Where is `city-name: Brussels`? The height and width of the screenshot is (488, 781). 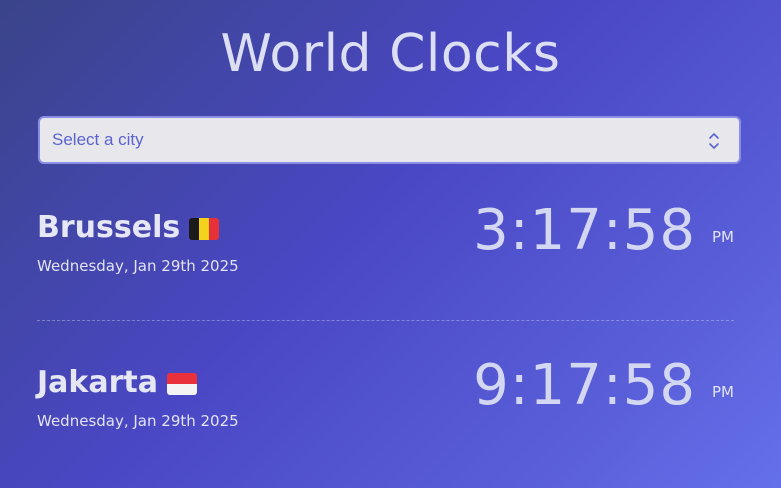 city-name: Brussels is located at coordinates (109, 227).